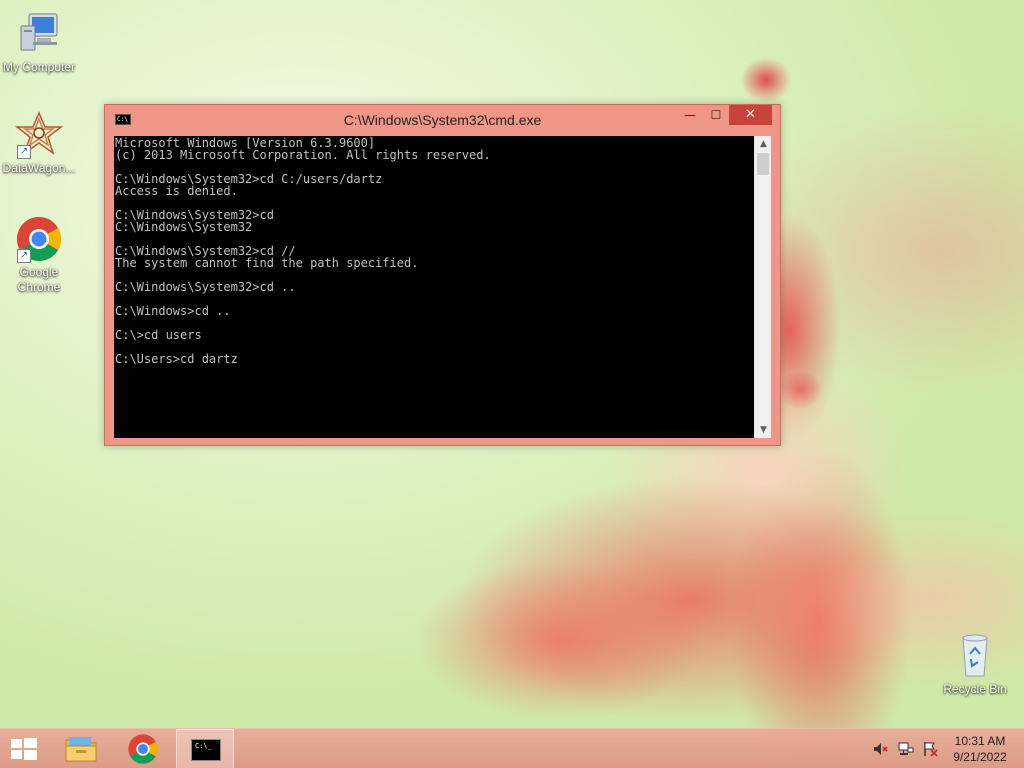  What do you see at coordinates (512, 748) in the screenshot?
I see `taskbar: C:\_ 10:31 AM 9/21/2022` at bounding box center [512, 748].